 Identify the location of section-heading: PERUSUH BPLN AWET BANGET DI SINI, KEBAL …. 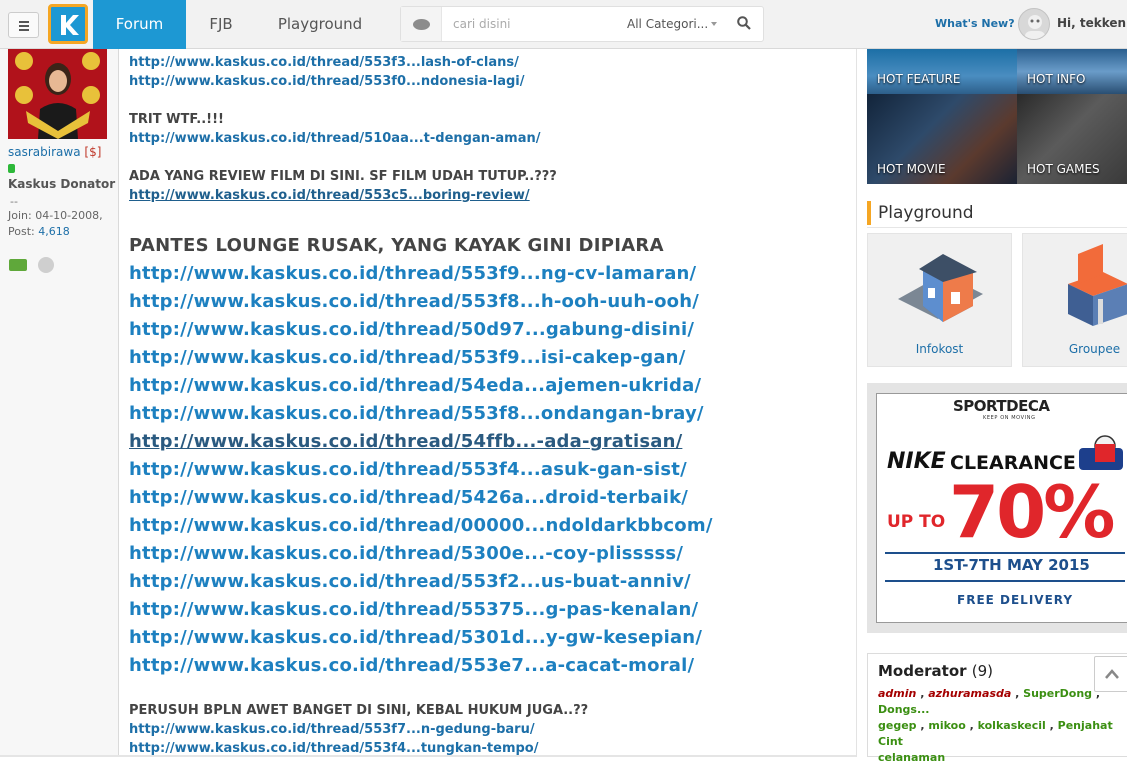
(359, 710).